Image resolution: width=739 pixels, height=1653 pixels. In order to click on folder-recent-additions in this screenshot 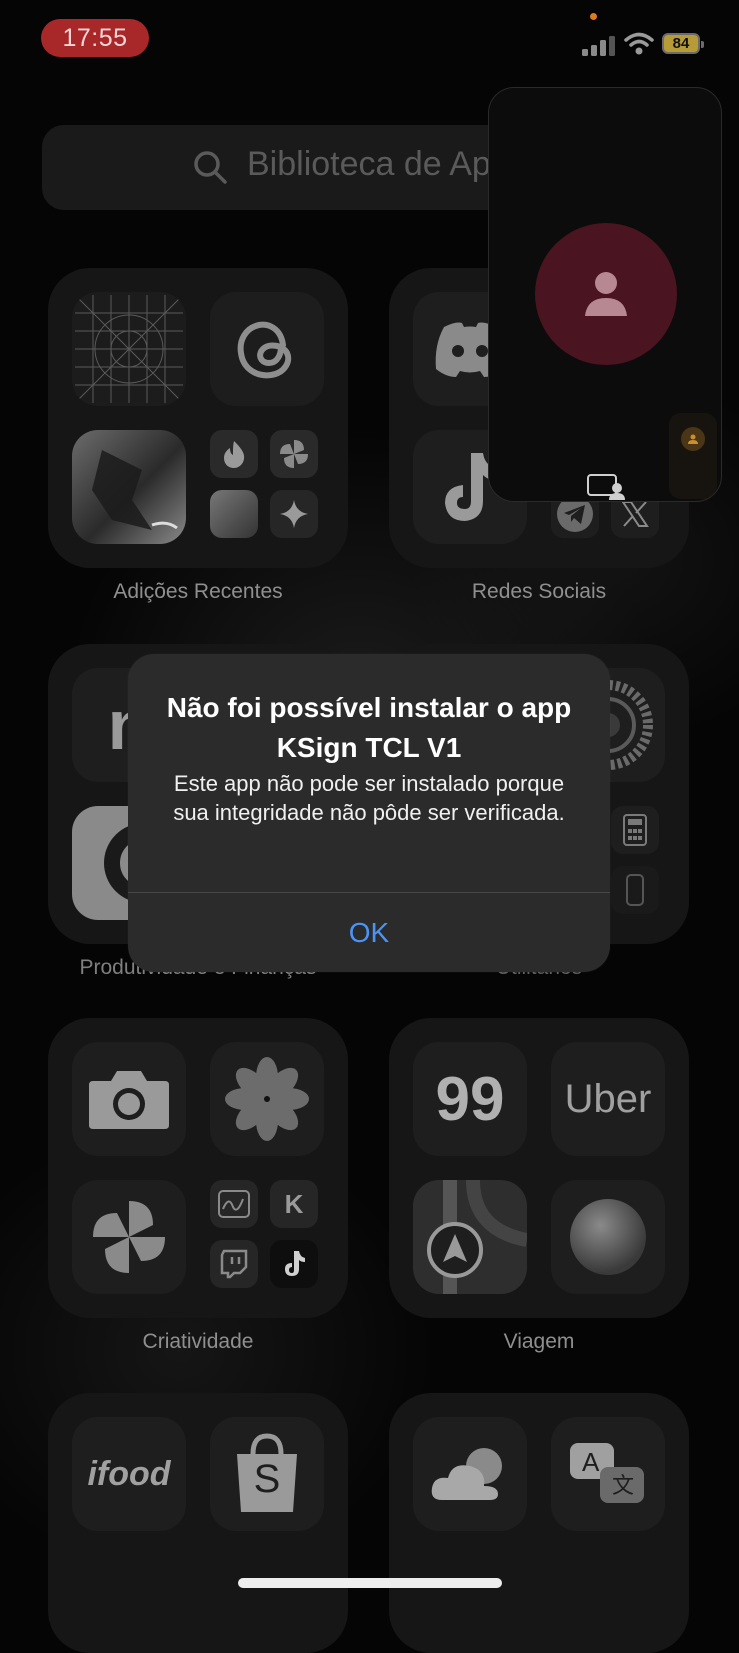, I will do `click(198, 418)`.